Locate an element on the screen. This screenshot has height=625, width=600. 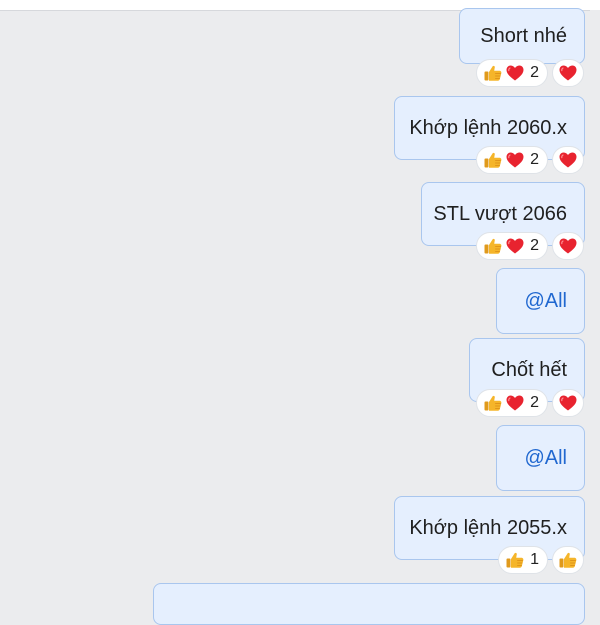
reaction-count: 1 is located at coordinates (534, 559).